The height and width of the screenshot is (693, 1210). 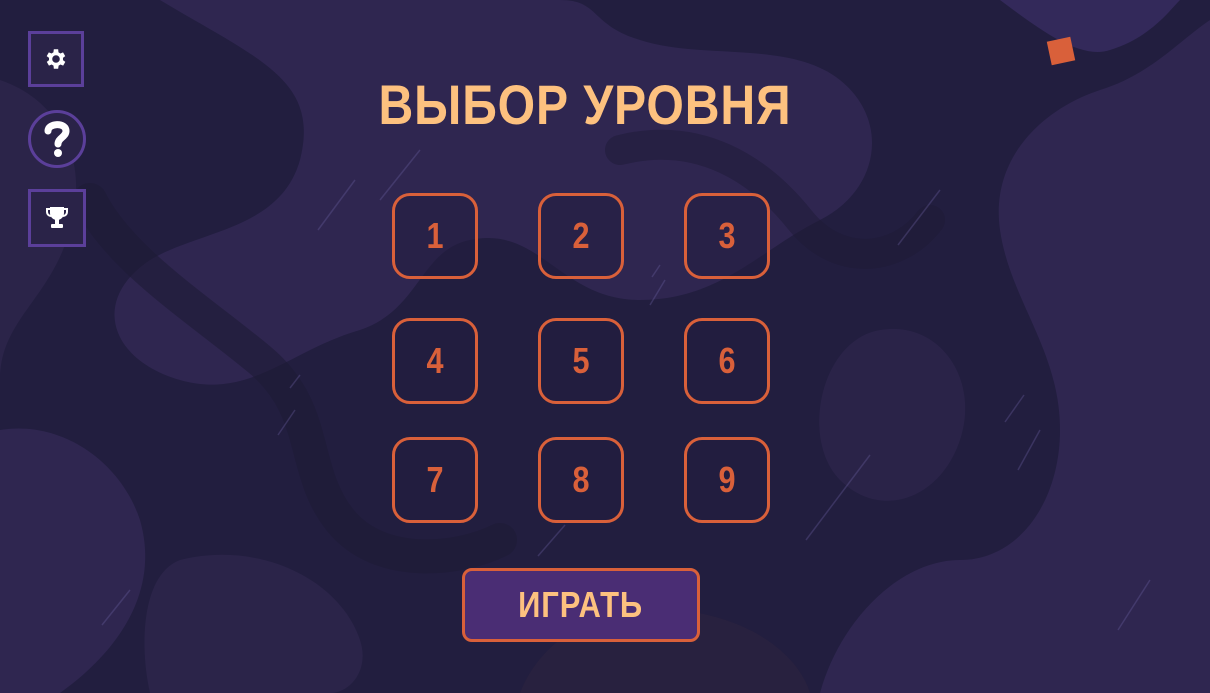 What do you see at coordinates (1061, 51) in the screenshot?
I see `decorative-square` at bounding box center [1061, 51].